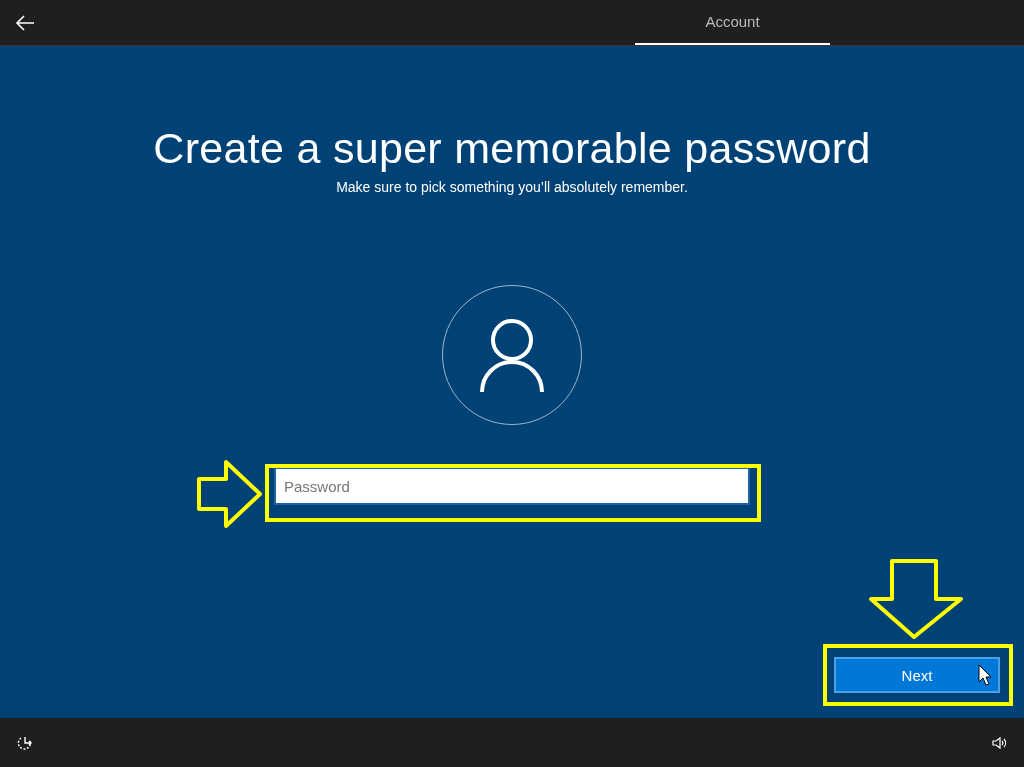  What do you see at coordinates (512, 355) in the screenshot?
I see `user-avatar-icon` at bounding box center [512, 355].